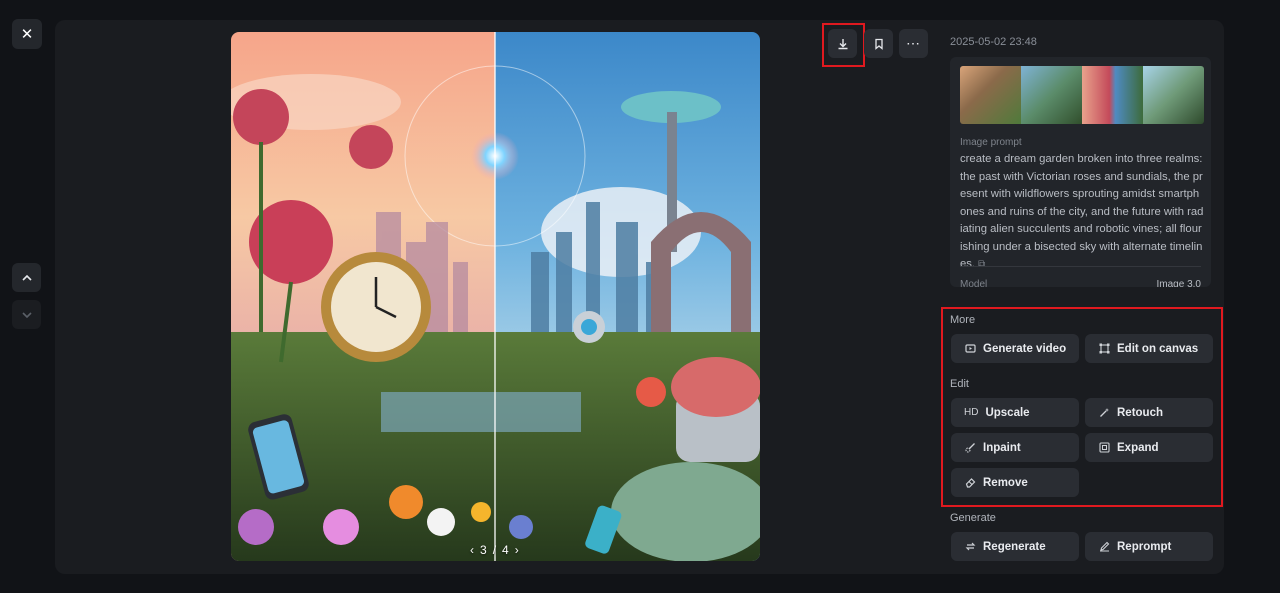  What do you see at coordinates (1178, 283) in the screenshot?
I see `model-value: Image 3.0` at bounding box center [1178, 283].